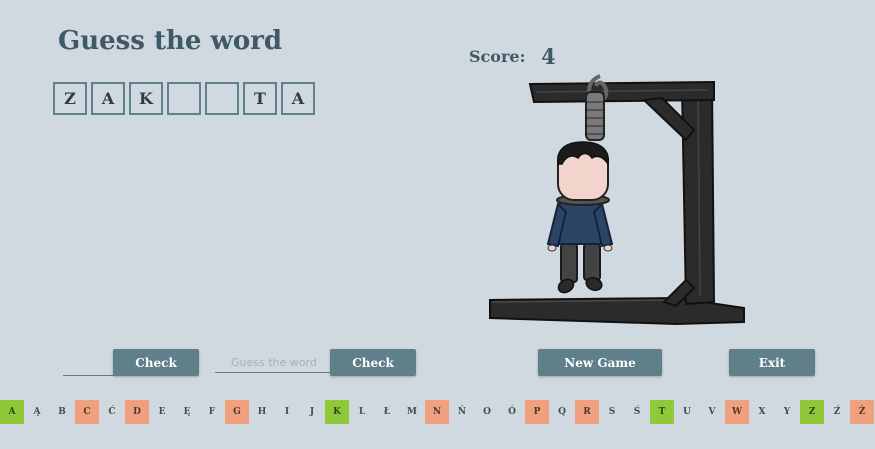  What do you see at coordinates (548, 56) in the screenshot?
I see `score-value: 4` at bounding box center [548, 56].